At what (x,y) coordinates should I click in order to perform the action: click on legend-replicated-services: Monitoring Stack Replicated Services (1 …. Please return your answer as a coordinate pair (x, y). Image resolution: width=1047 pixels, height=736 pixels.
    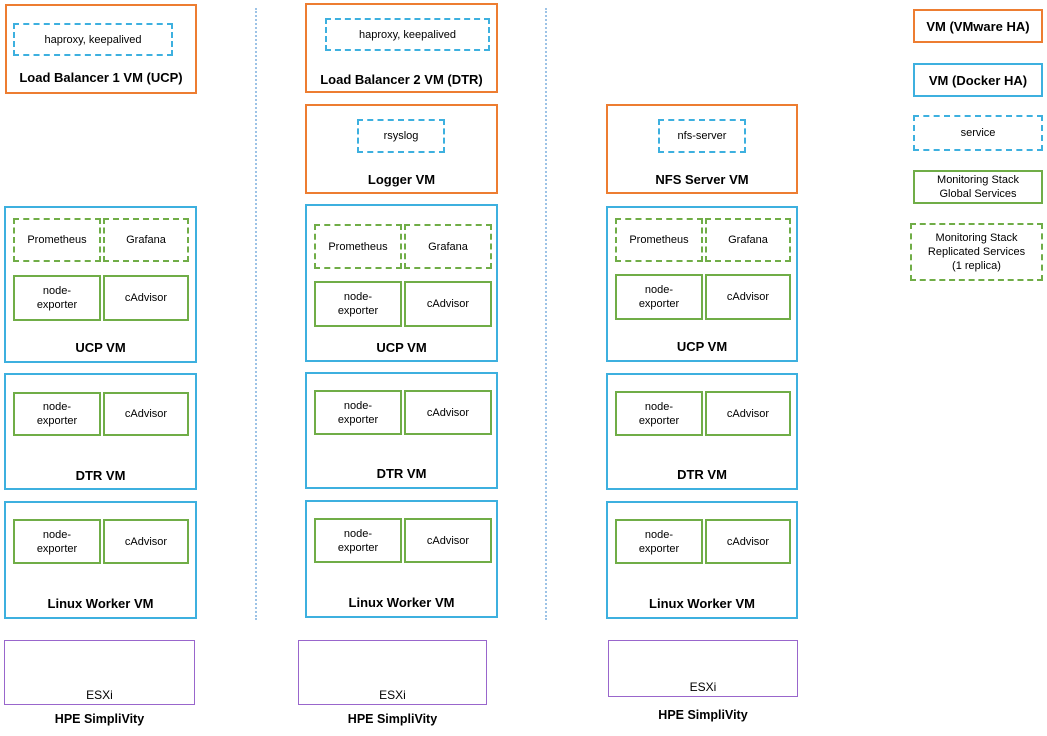
    Looking at the image, I should click on (976, 252).